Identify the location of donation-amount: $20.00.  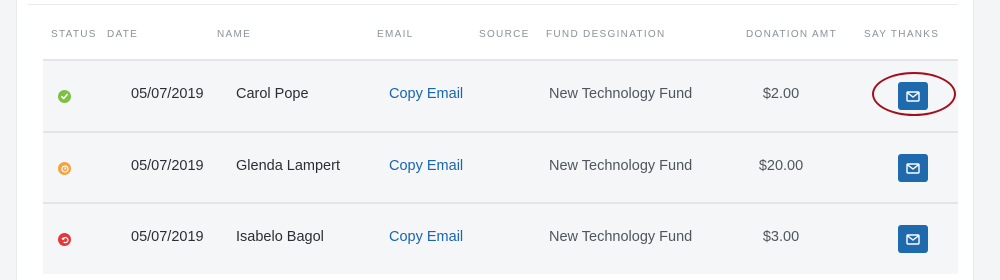
(781, 166).